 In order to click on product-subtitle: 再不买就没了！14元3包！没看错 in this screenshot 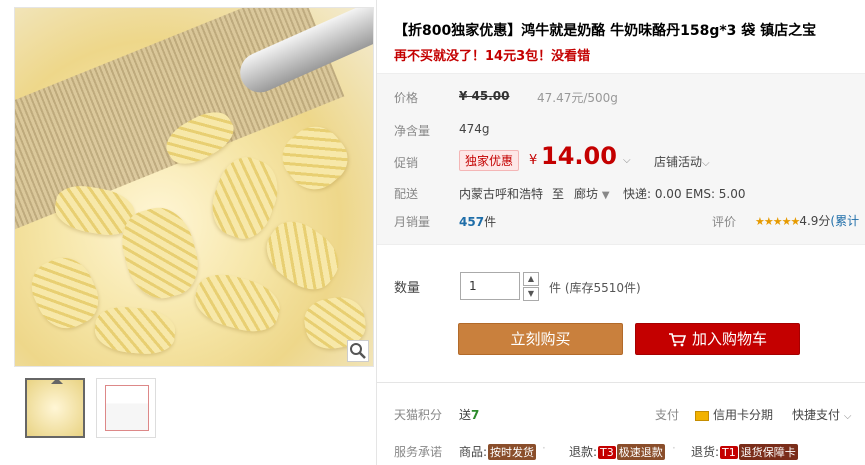, I will do `click(492, 56)`.